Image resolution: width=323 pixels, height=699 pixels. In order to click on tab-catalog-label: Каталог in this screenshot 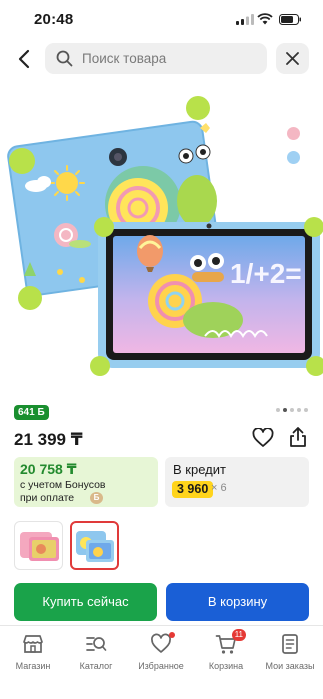, I will do `click(96, 666)`.